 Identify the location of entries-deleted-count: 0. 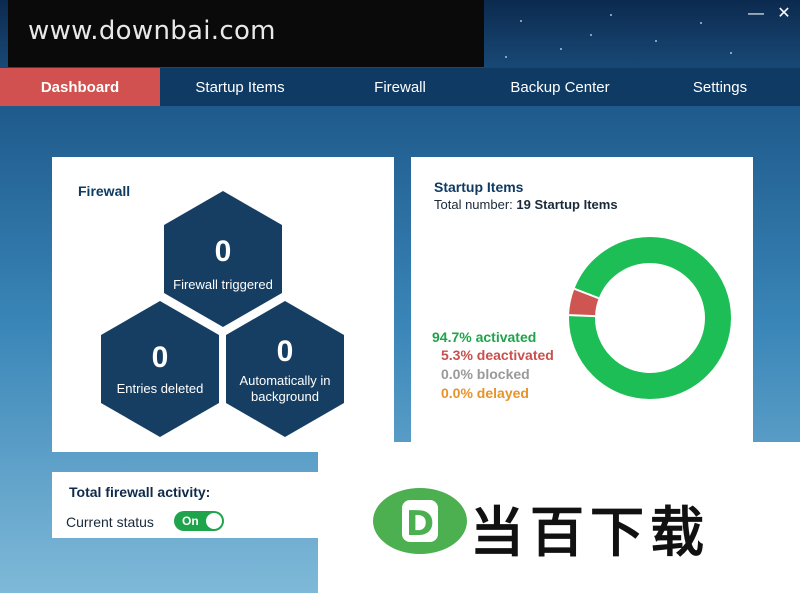
(160, 357).